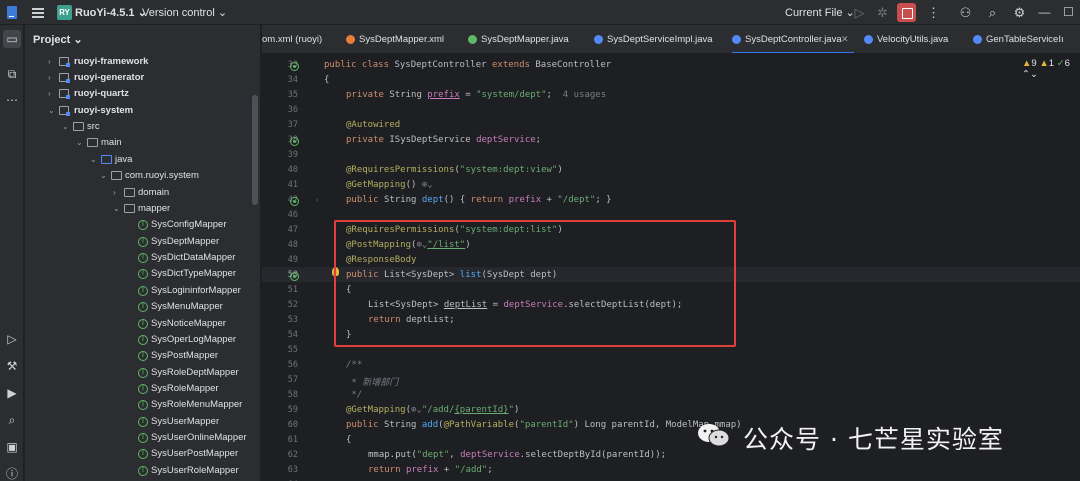 Image resolution: width=1080 pixels, height=481 pixels. I want to click on line-number: 58, so click(292, 395).